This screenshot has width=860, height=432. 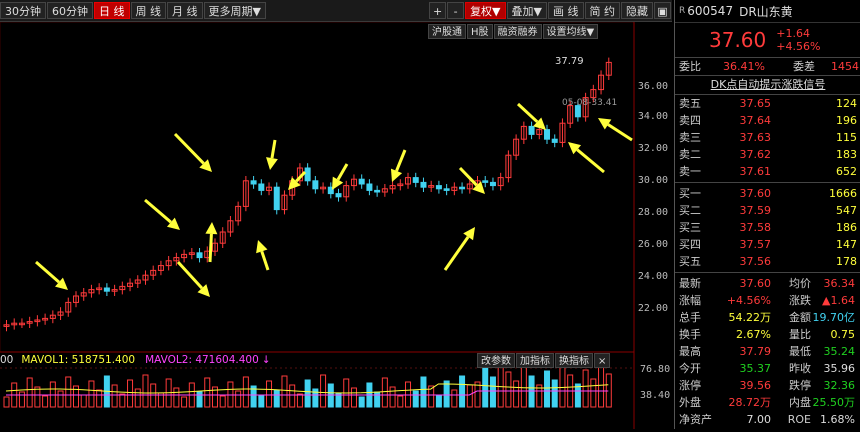 What do you see at coordinates (637, 10) in the screenshot?
I see `hide-button: 隐藏` at bounding box center [637, 10].